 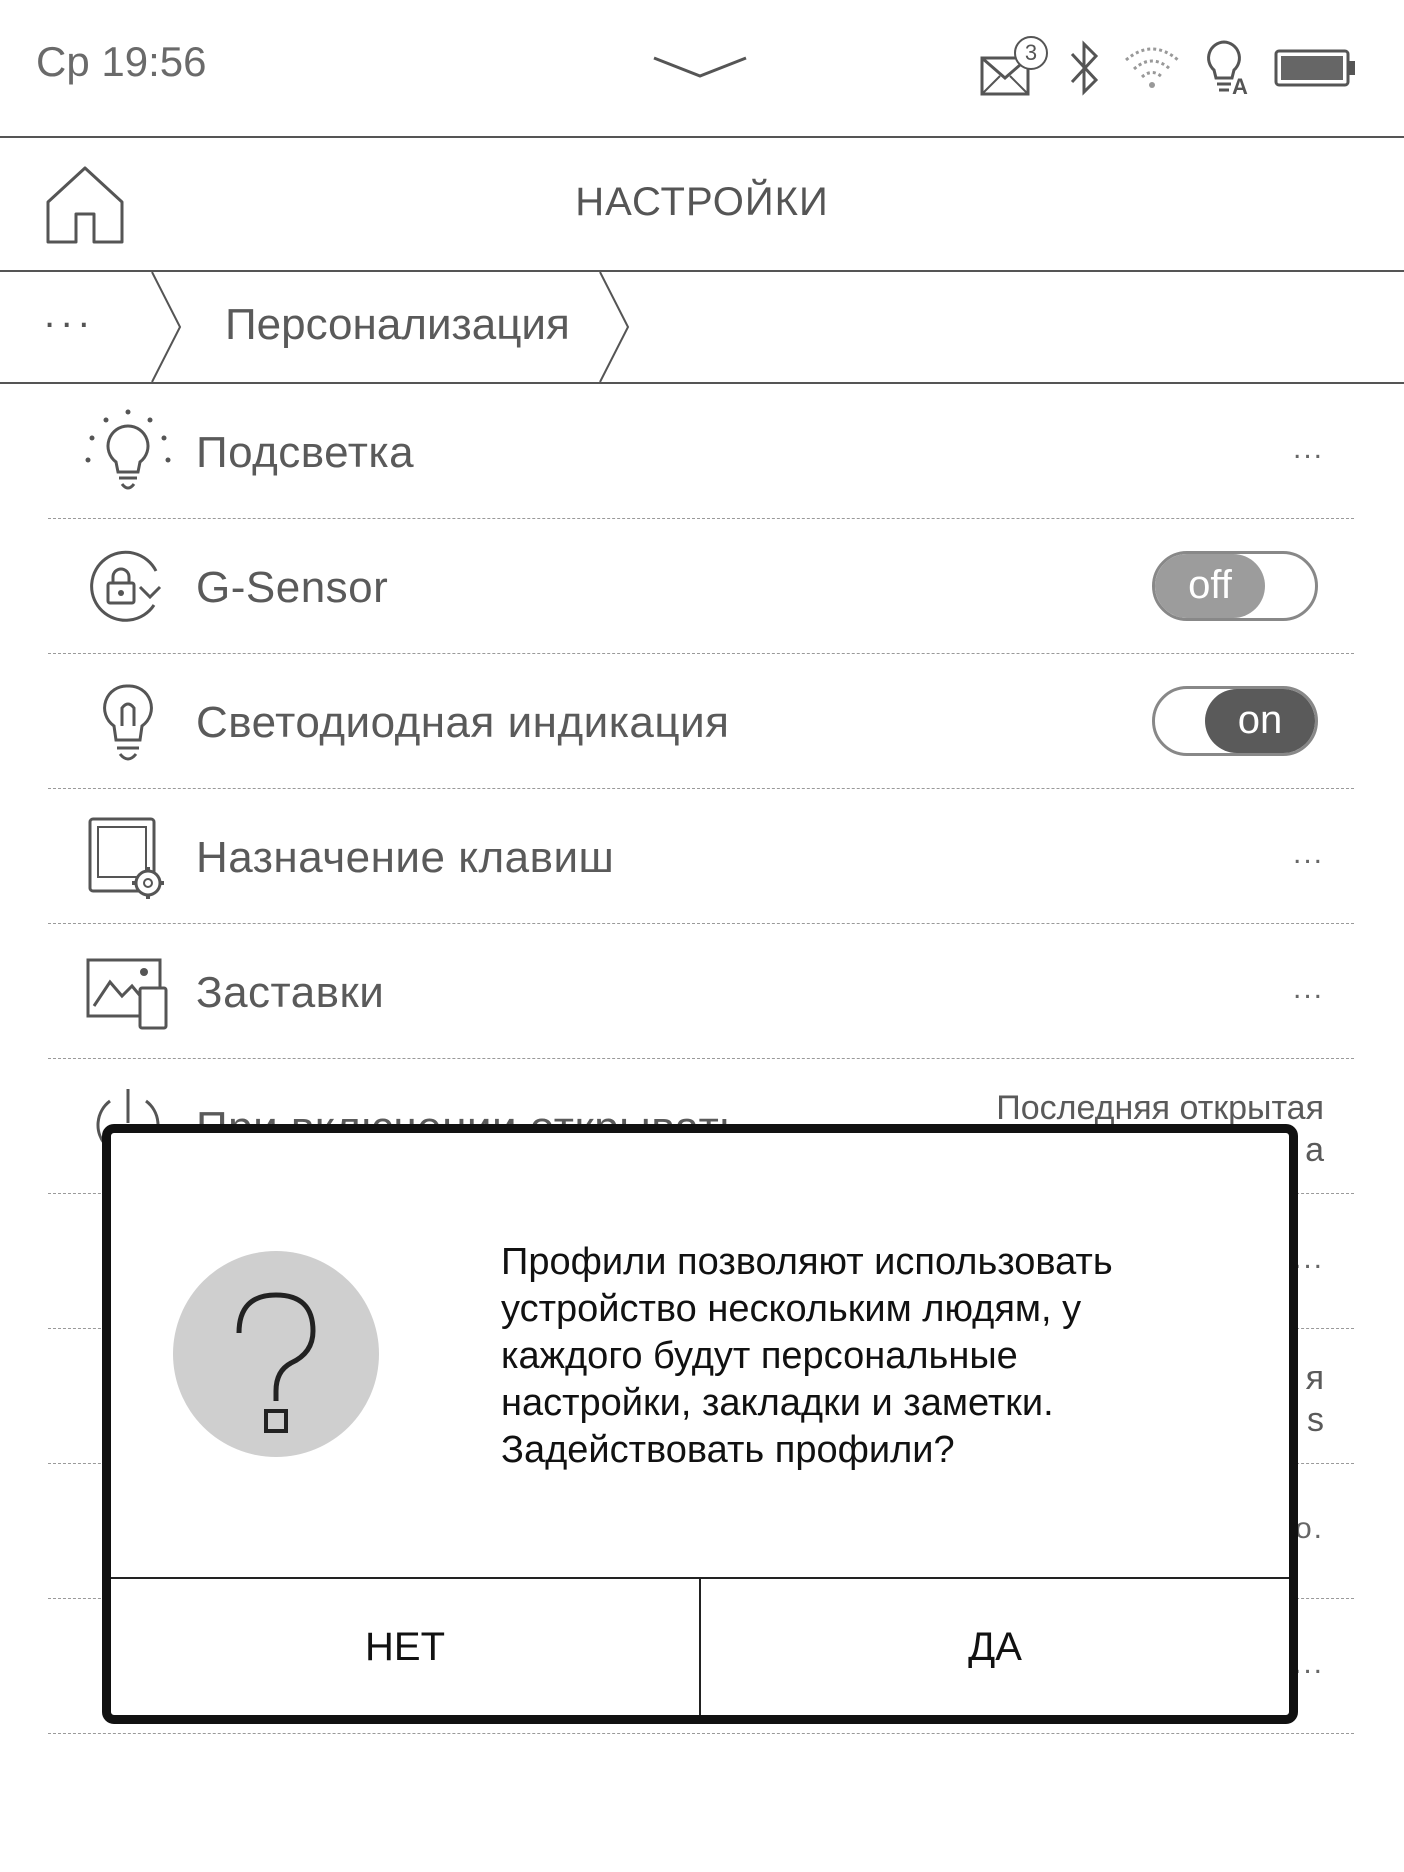 What do you see at coordinates (406, 1647) in the screenshot?
I see `no-button: НЕТ` at bounding box center [406, 1647].